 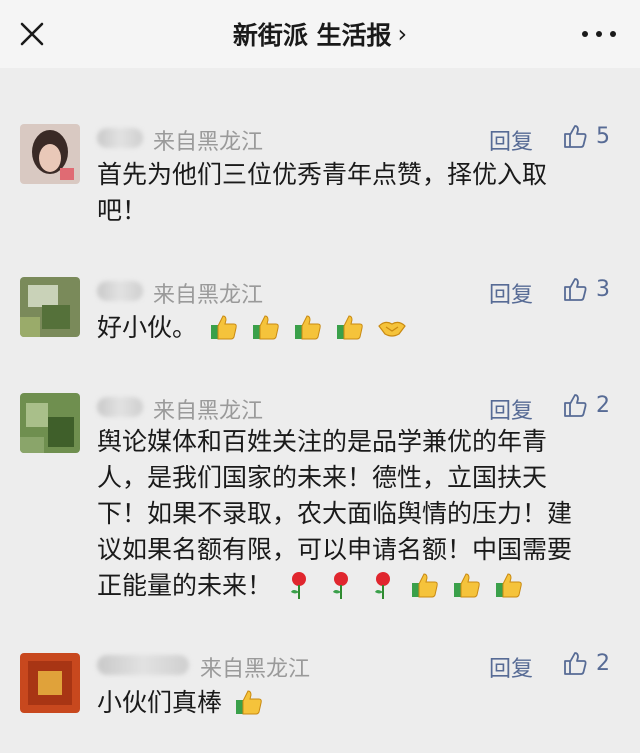 What do you see at coordinates (322, 441) in the screenshot?
I see `comment-line: 舆论媒体和百姓关注的是品学兼优的年青` at bounding box center [322, 441].